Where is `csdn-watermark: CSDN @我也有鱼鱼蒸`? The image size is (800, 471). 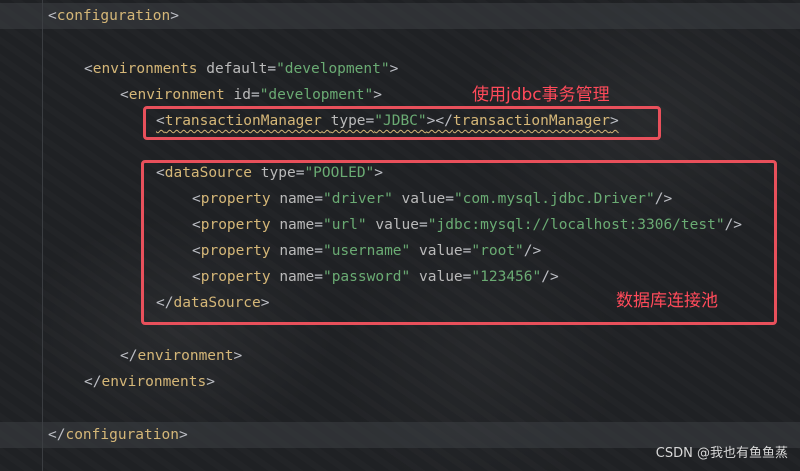
csdn-watermark: CSDN @我也有鱼鱼蒸 is located at coordinates (721, 453).